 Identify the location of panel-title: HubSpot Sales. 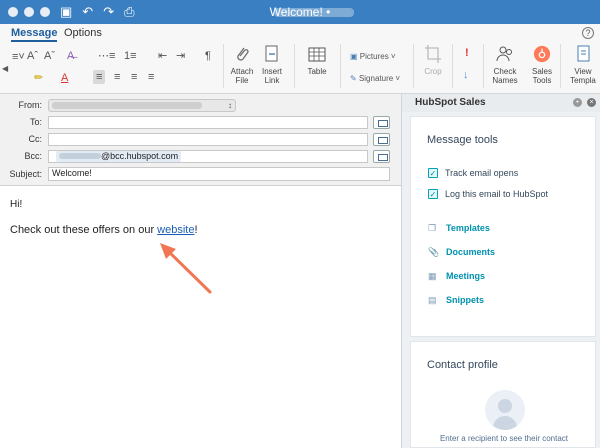
(501, 103).